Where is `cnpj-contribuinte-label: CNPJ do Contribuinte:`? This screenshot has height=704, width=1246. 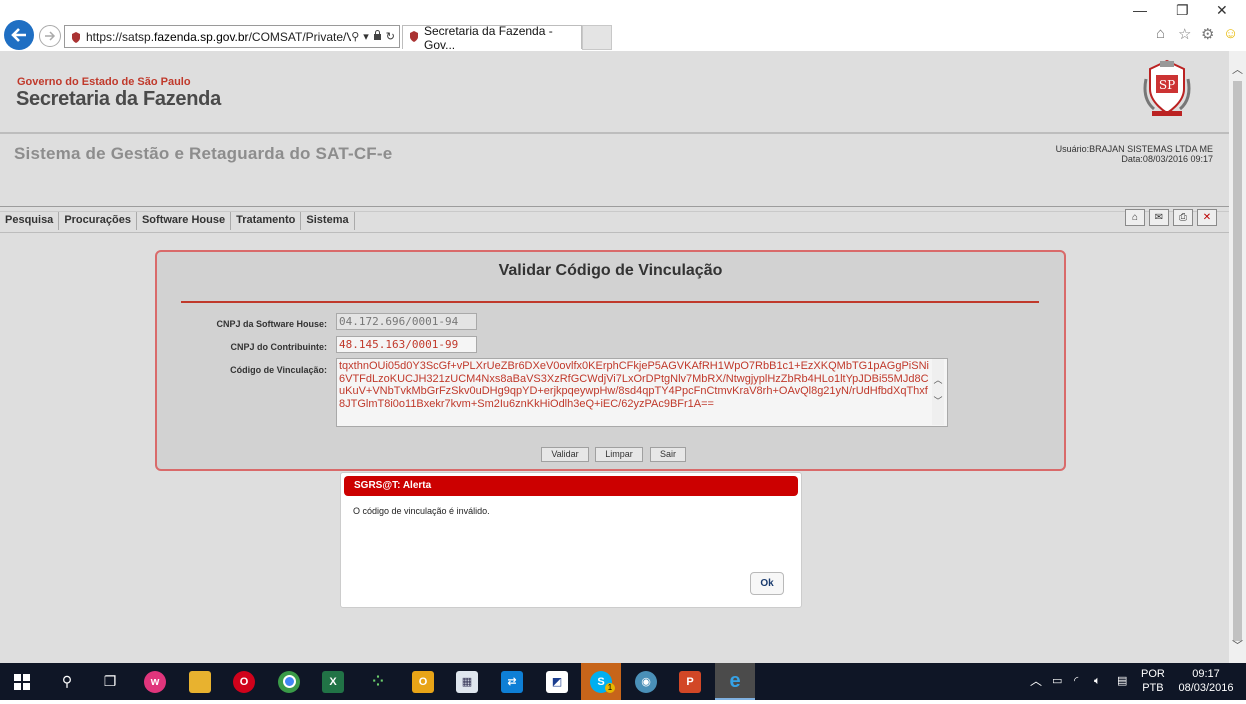
cnpj-contribuinte-label: CNPJ do Contribuinte: is located at coordinates (279, 347).